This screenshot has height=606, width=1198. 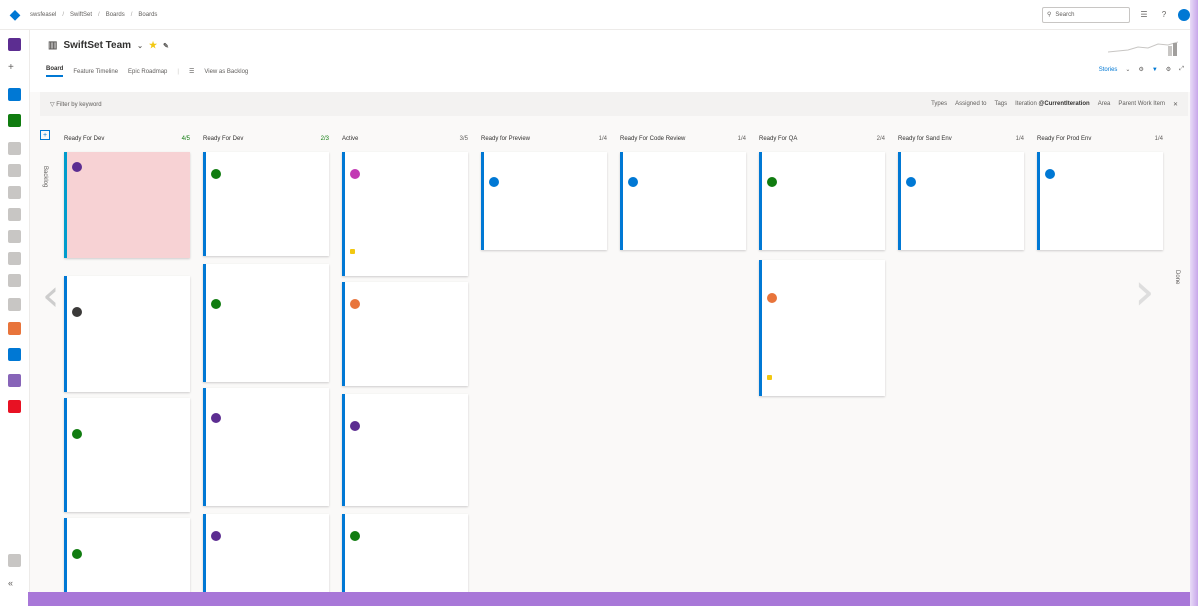 I want to click on boards-sub-icon, so click(x=14, y=170).